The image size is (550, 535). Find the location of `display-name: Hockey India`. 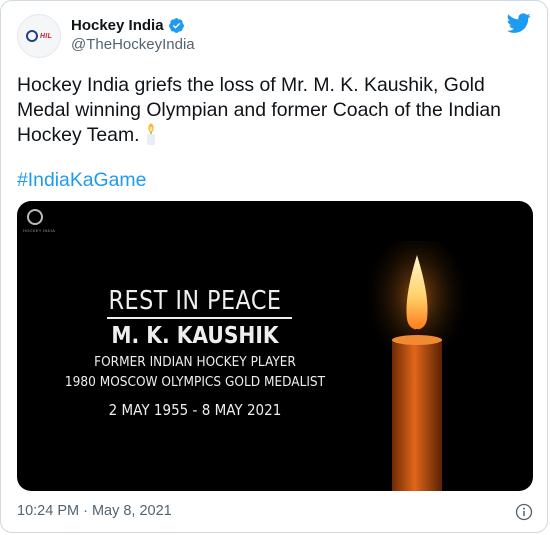

display-name: Hockey India is located at coordinates (117, 25).